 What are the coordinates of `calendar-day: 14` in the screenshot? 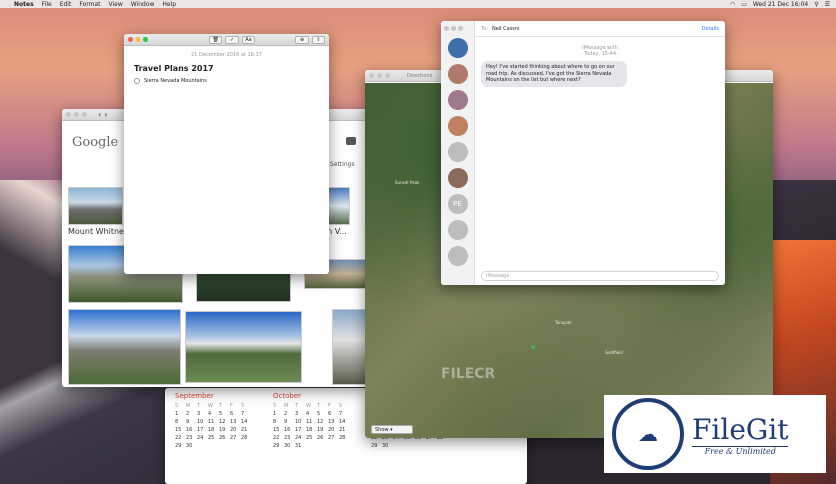 It's located at (344, 422).